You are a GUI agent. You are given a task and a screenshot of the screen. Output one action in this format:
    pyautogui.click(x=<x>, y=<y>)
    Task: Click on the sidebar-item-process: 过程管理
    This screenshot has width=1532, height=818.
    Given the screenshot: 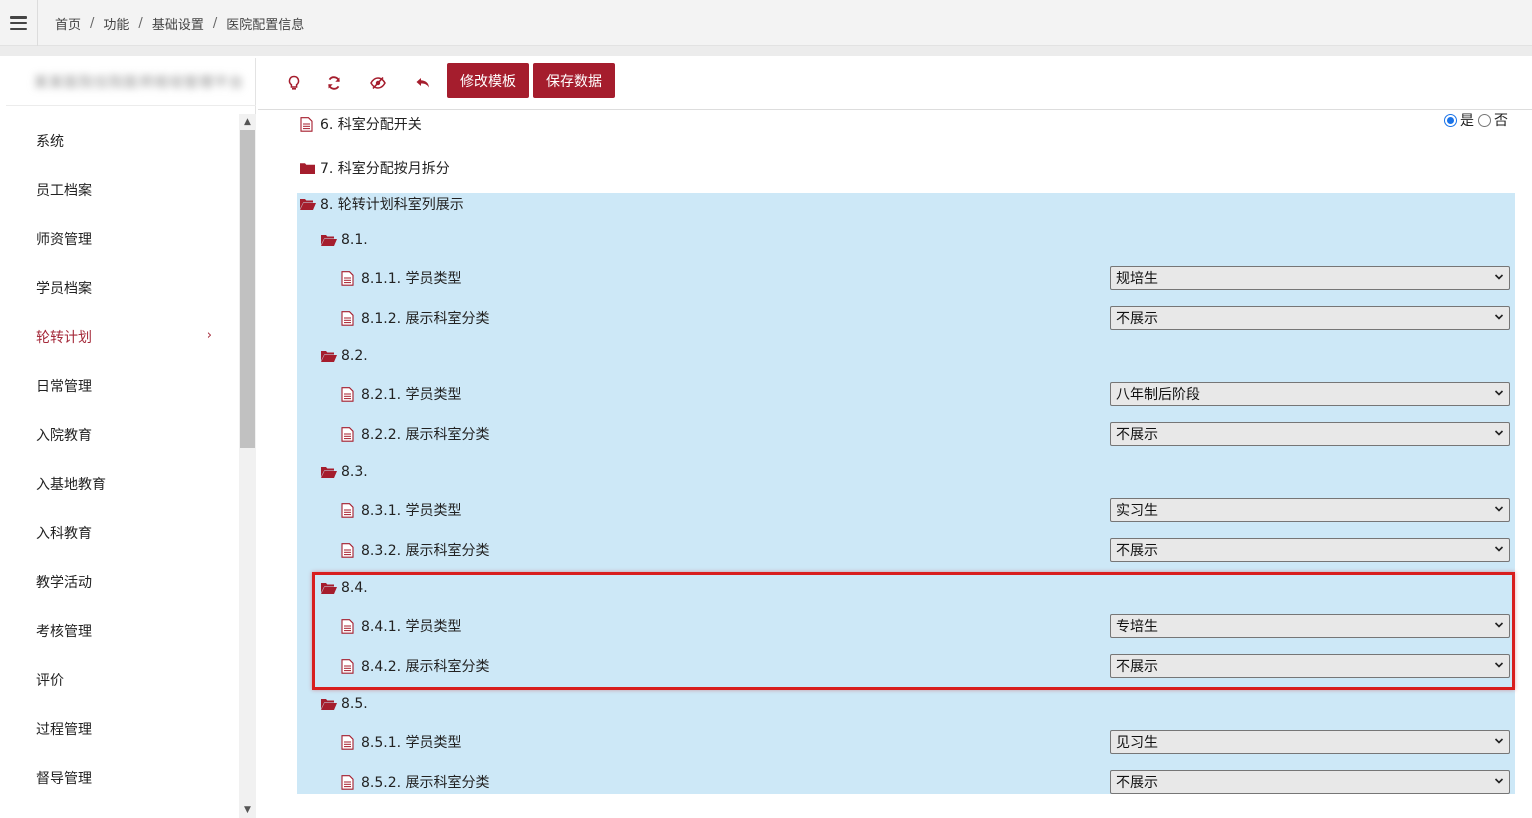 What is the action you would take?
    pyautogui.click(x=123, y=728)
    